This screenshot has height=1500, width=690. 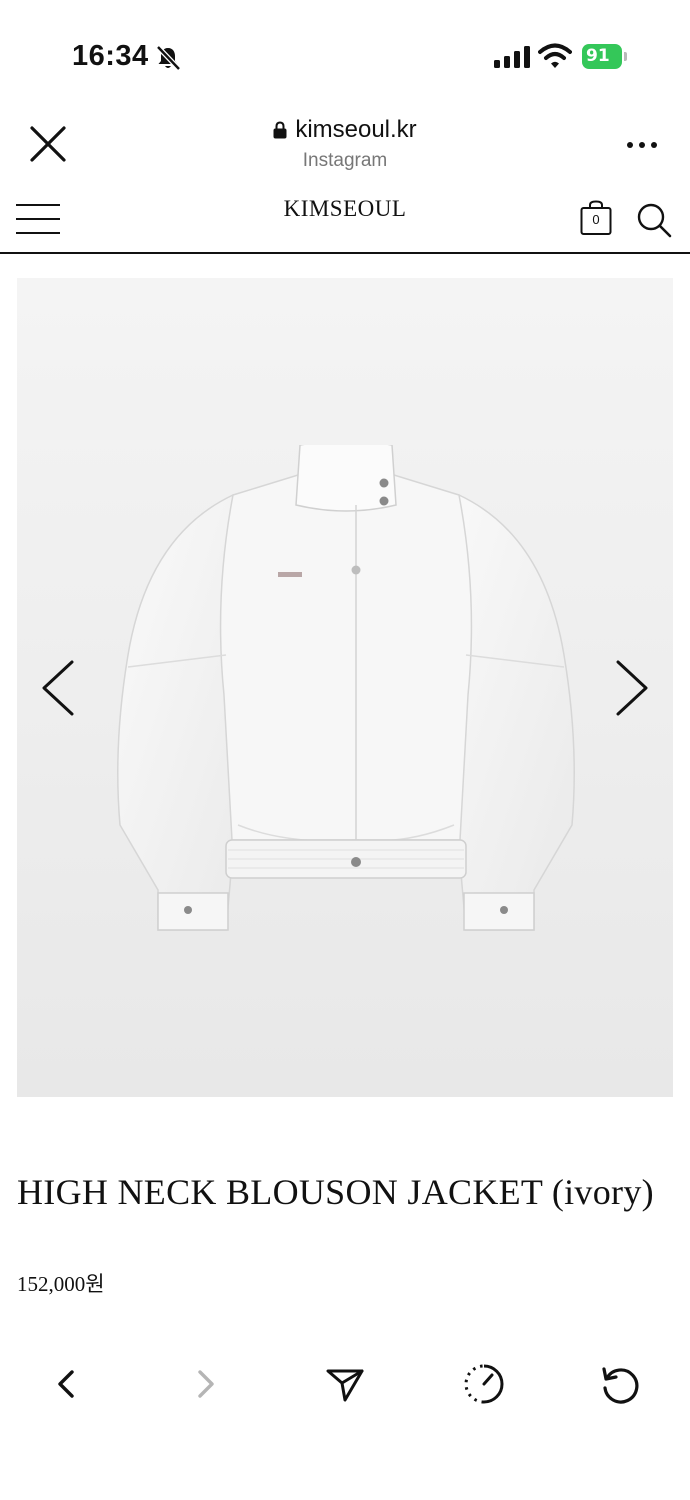 I want to click on battery-icon: 91, so click(x=604, y=56).